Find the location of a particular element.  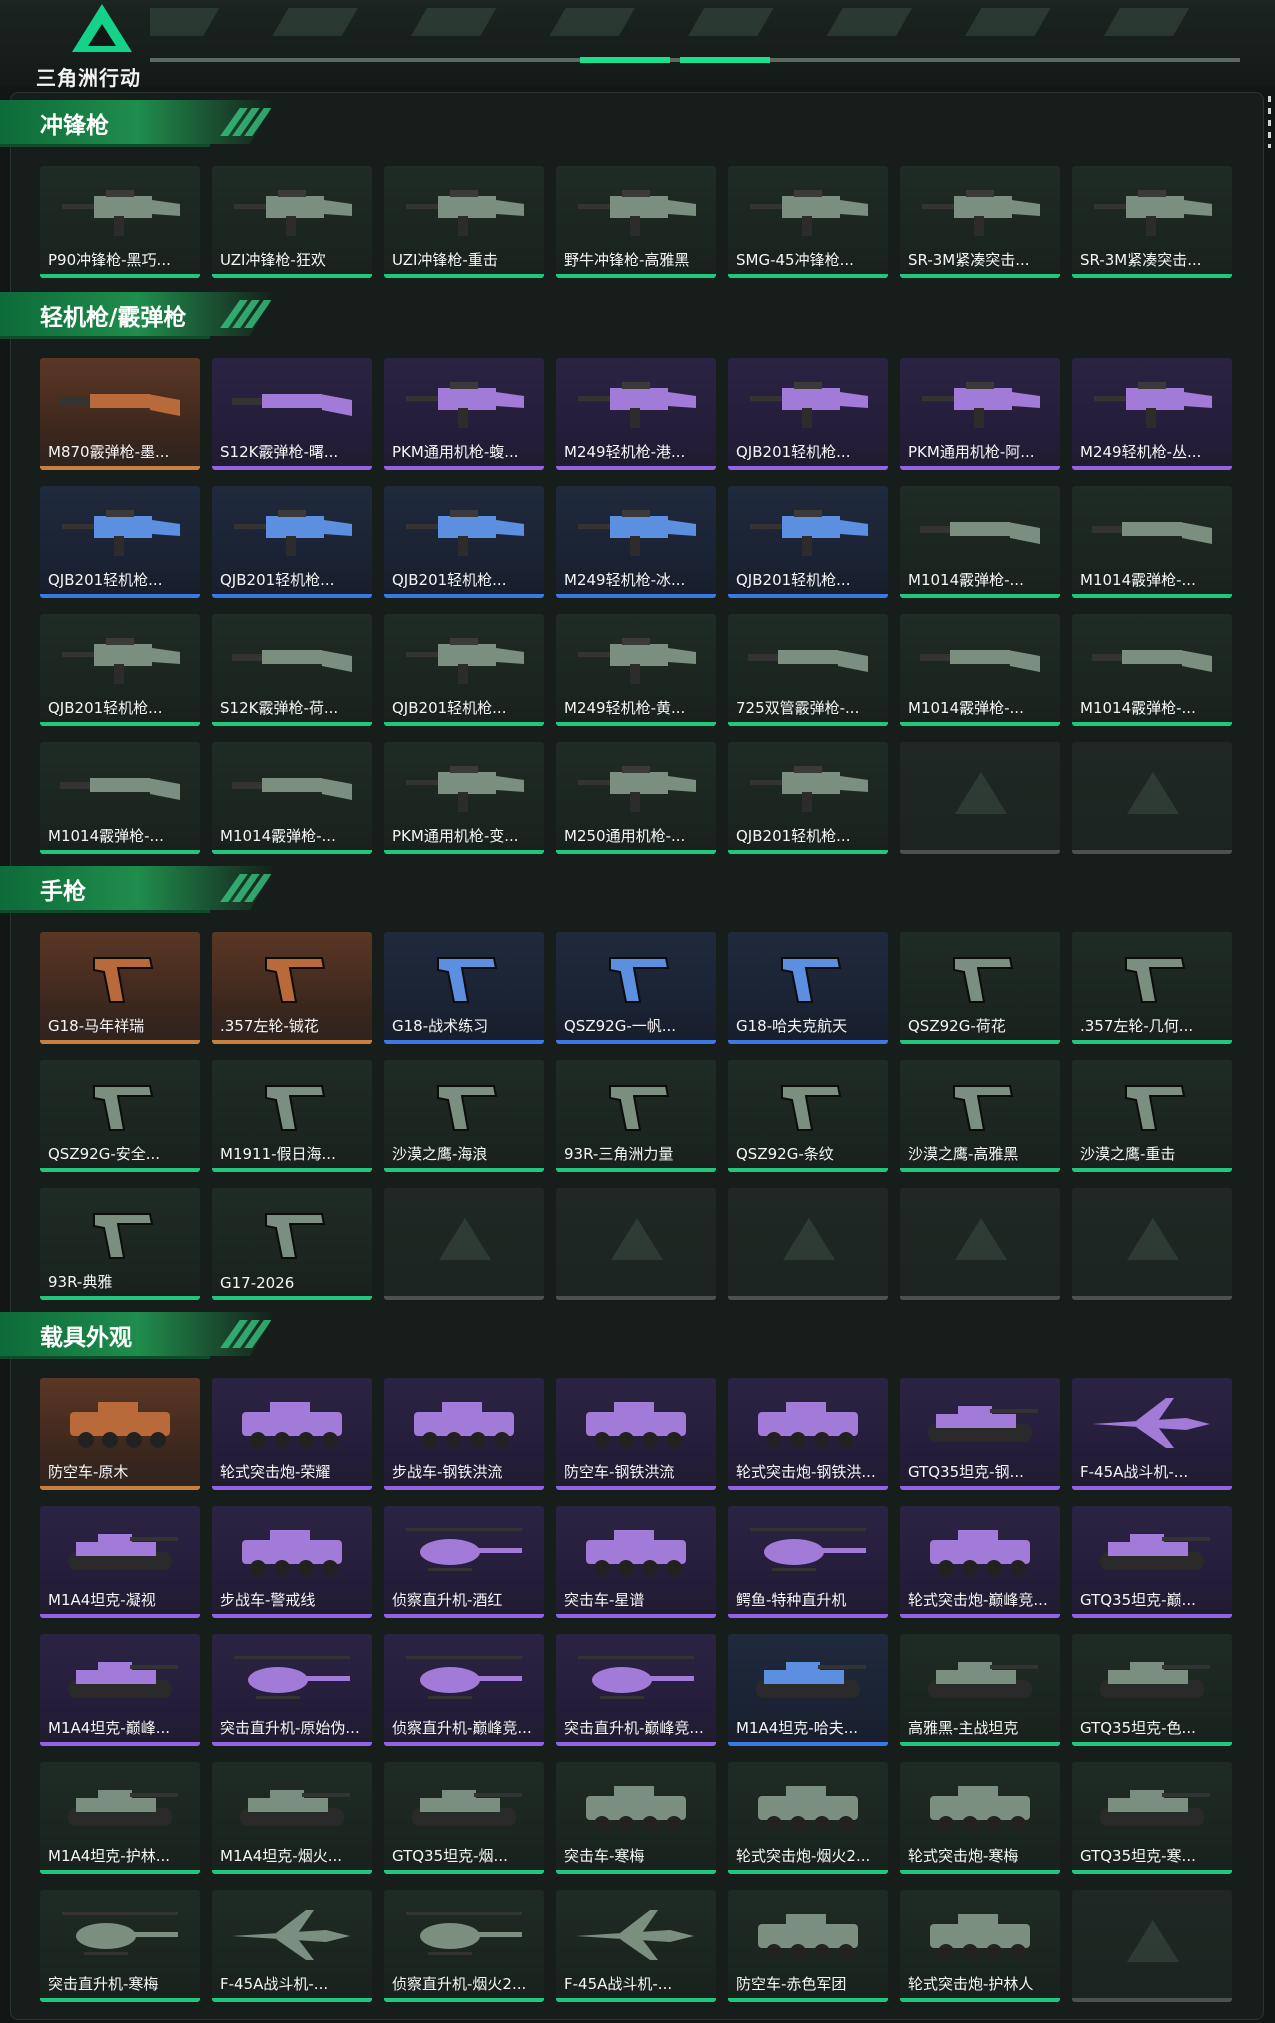

item-card: .357左轮-铖花 is located at coordinates (292, 988).